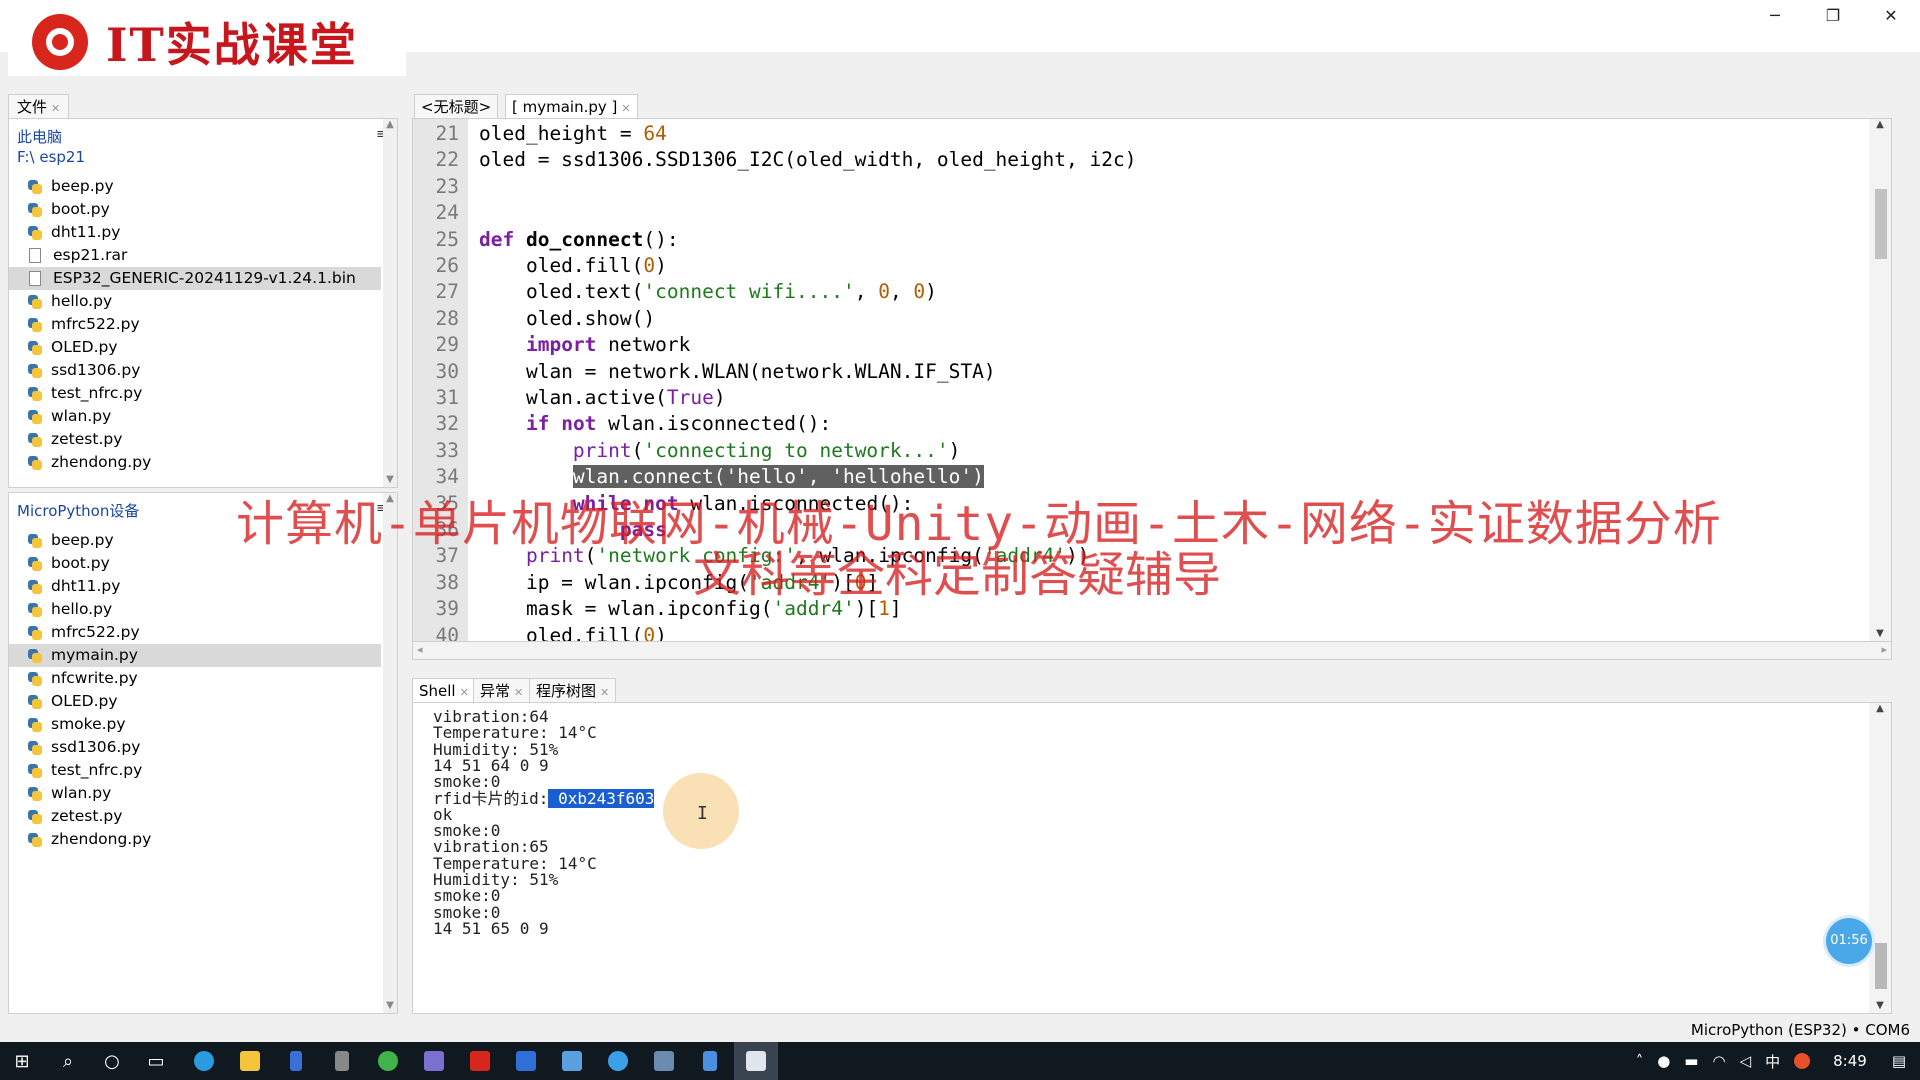 The height and width of the screenshot is (1080, 1920). I want to click on device-header: MicroPython设备, so click(74, 511).